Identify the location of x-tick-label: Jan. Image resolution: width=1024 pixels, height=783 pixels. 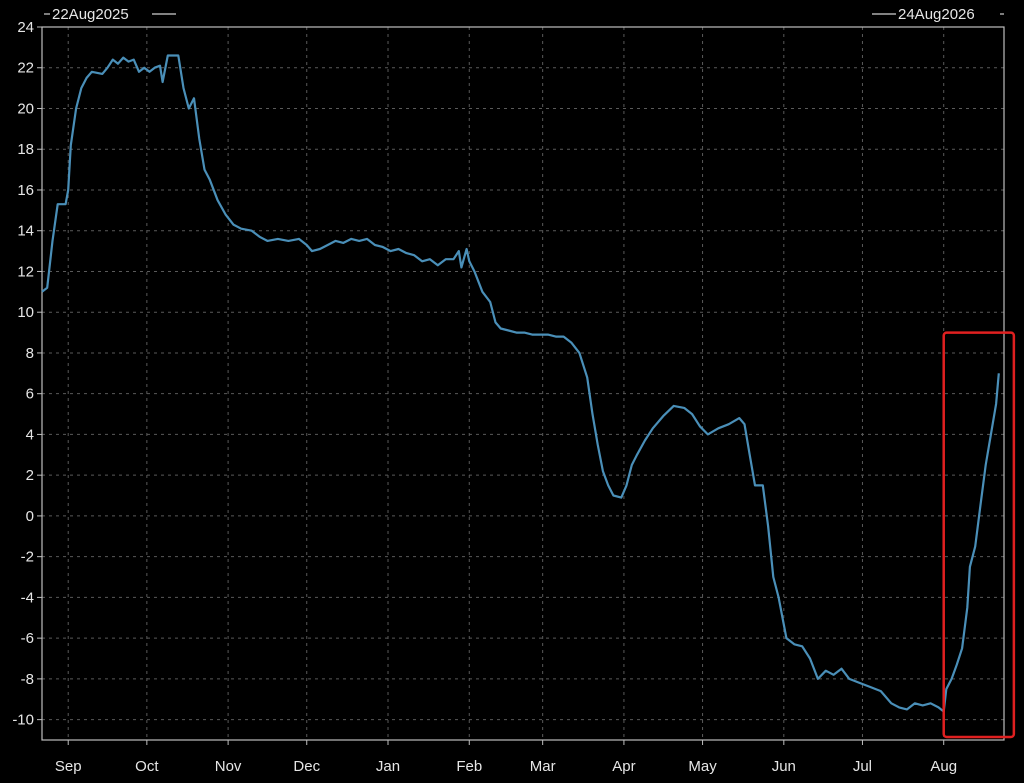
(388, 766).